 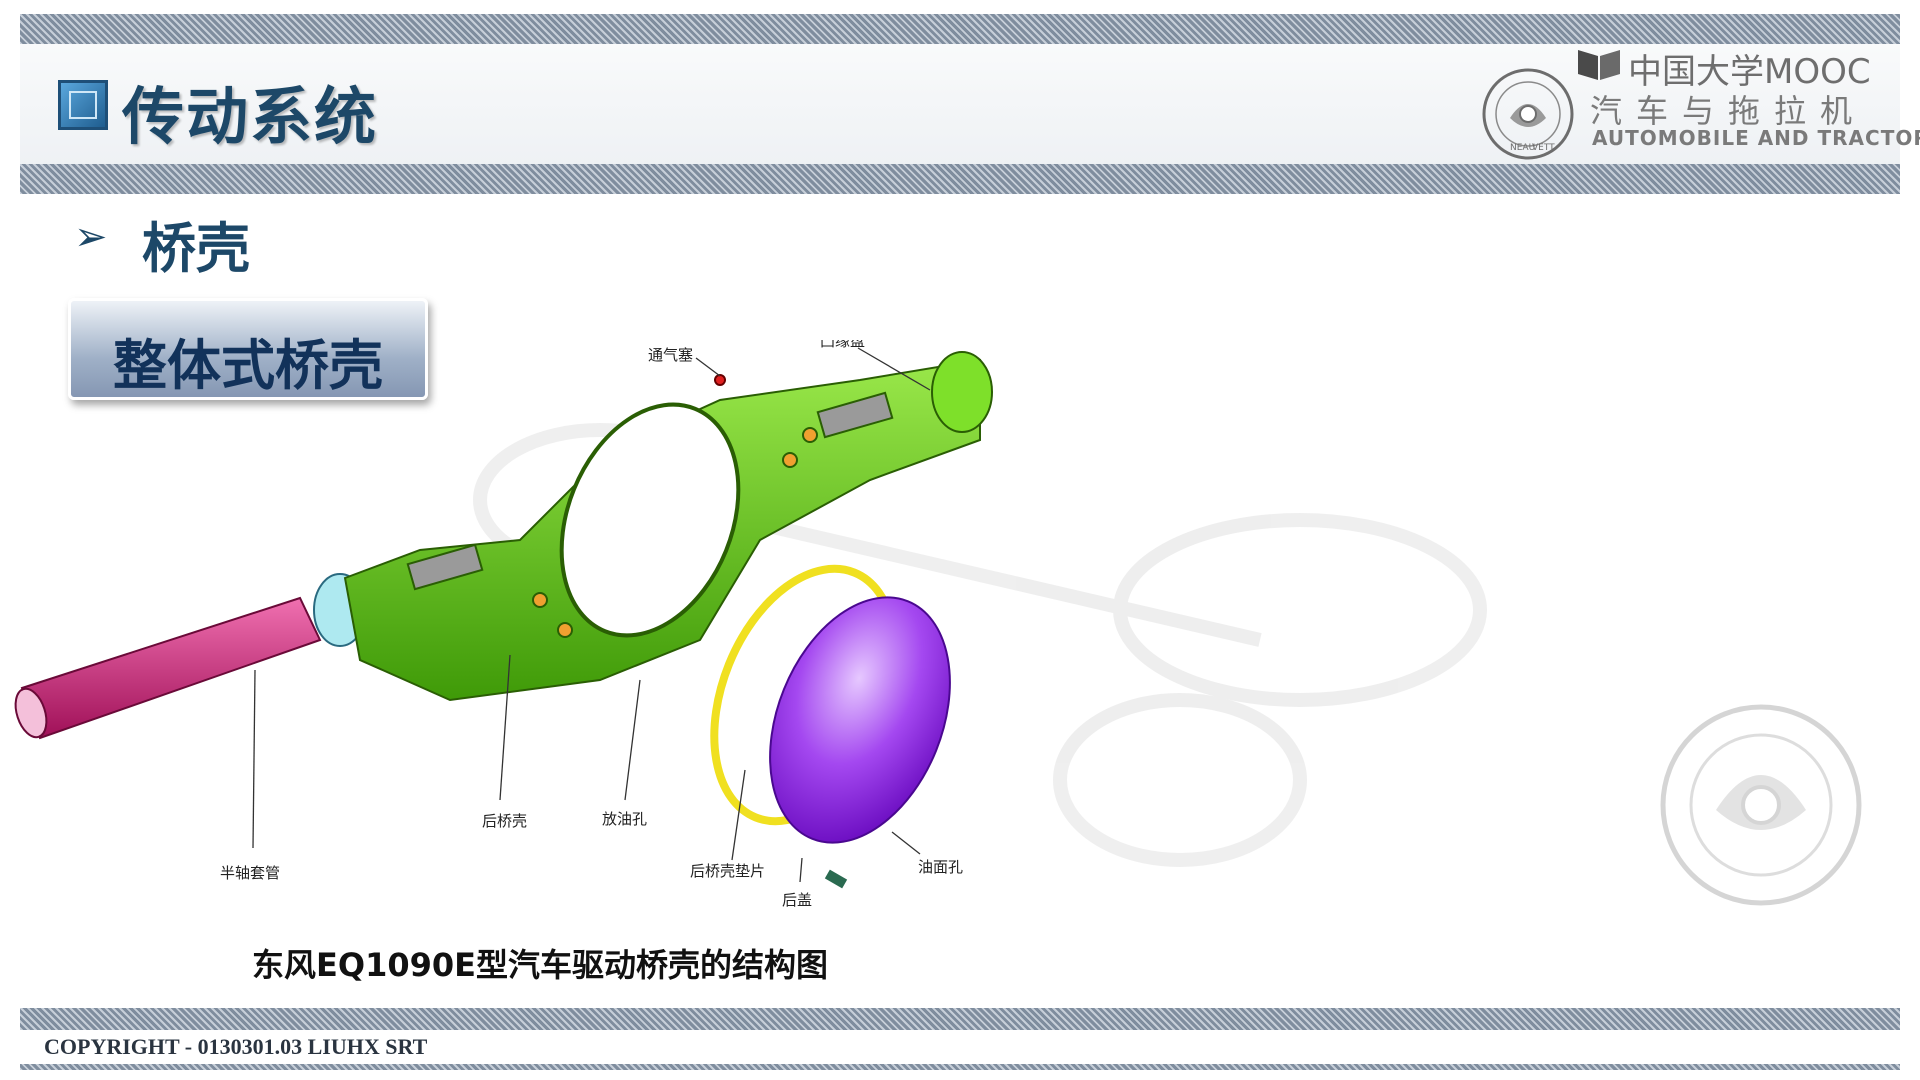 I want to click on title-square-icon, so click(x=83, y=105).